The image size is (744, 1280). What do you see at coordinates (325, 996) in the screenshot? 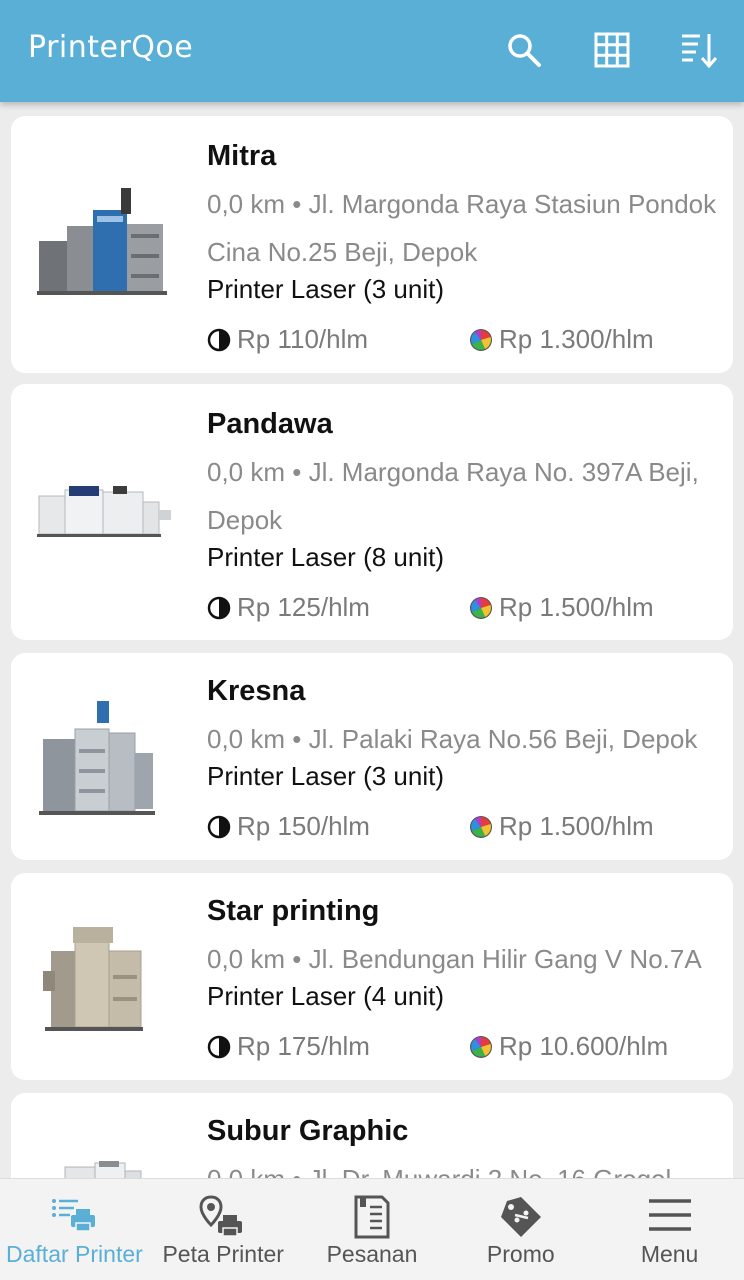
I see `printer-type: Printer Laser (4 unit)` at bounding box center [325, 996].